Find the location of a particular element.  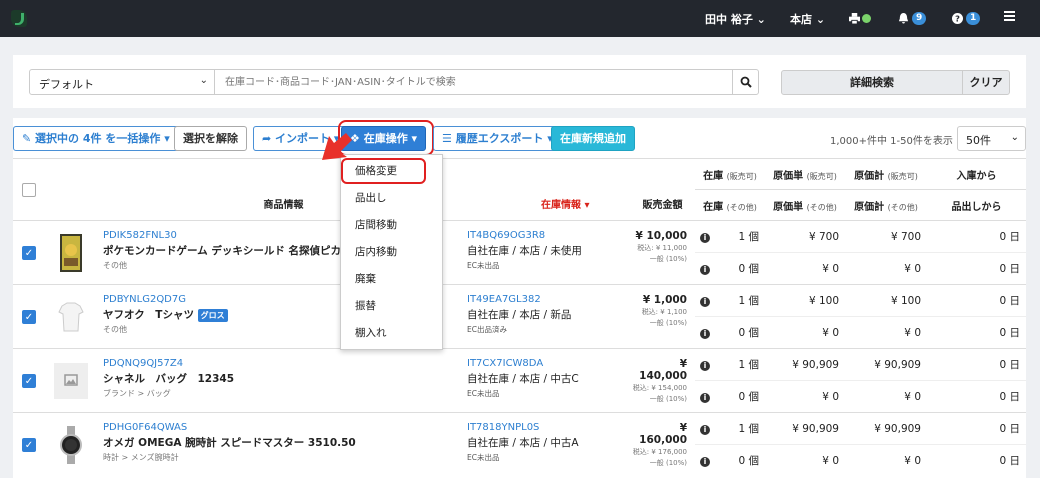

pointer-arrow-icon is located at coordinates (337, 146).